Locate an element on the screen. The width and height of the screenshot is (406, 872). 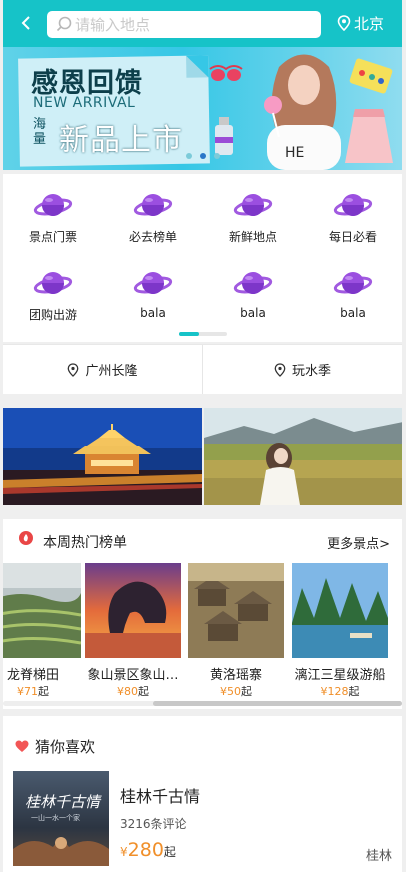
search-input is located at coordinates (195, 24).